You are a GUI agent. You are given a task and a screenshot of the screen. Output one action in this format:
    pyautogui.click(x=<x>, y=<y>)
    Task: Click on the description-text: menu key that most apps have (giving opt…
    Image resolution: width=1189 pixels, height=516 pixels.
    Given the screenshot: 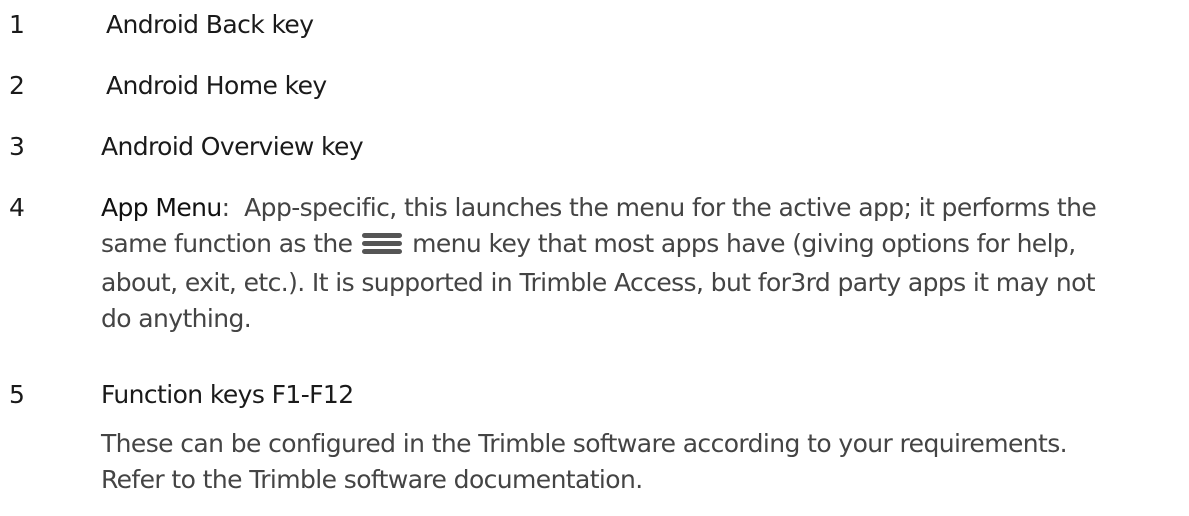 What is the action you would take?
    pyautogui.click(x=740, y=243)
    